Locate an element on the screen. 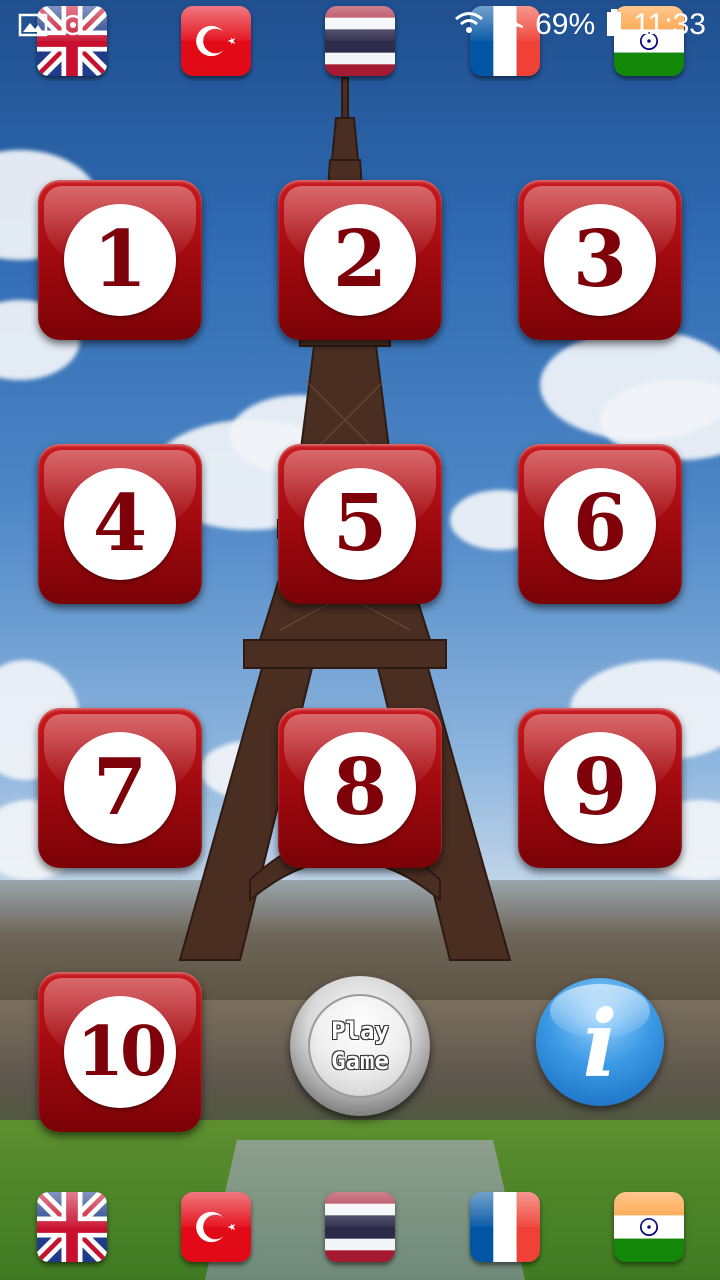 The image size is (720, 1280). india-flag-icon is located at coordinates (649, 1227).